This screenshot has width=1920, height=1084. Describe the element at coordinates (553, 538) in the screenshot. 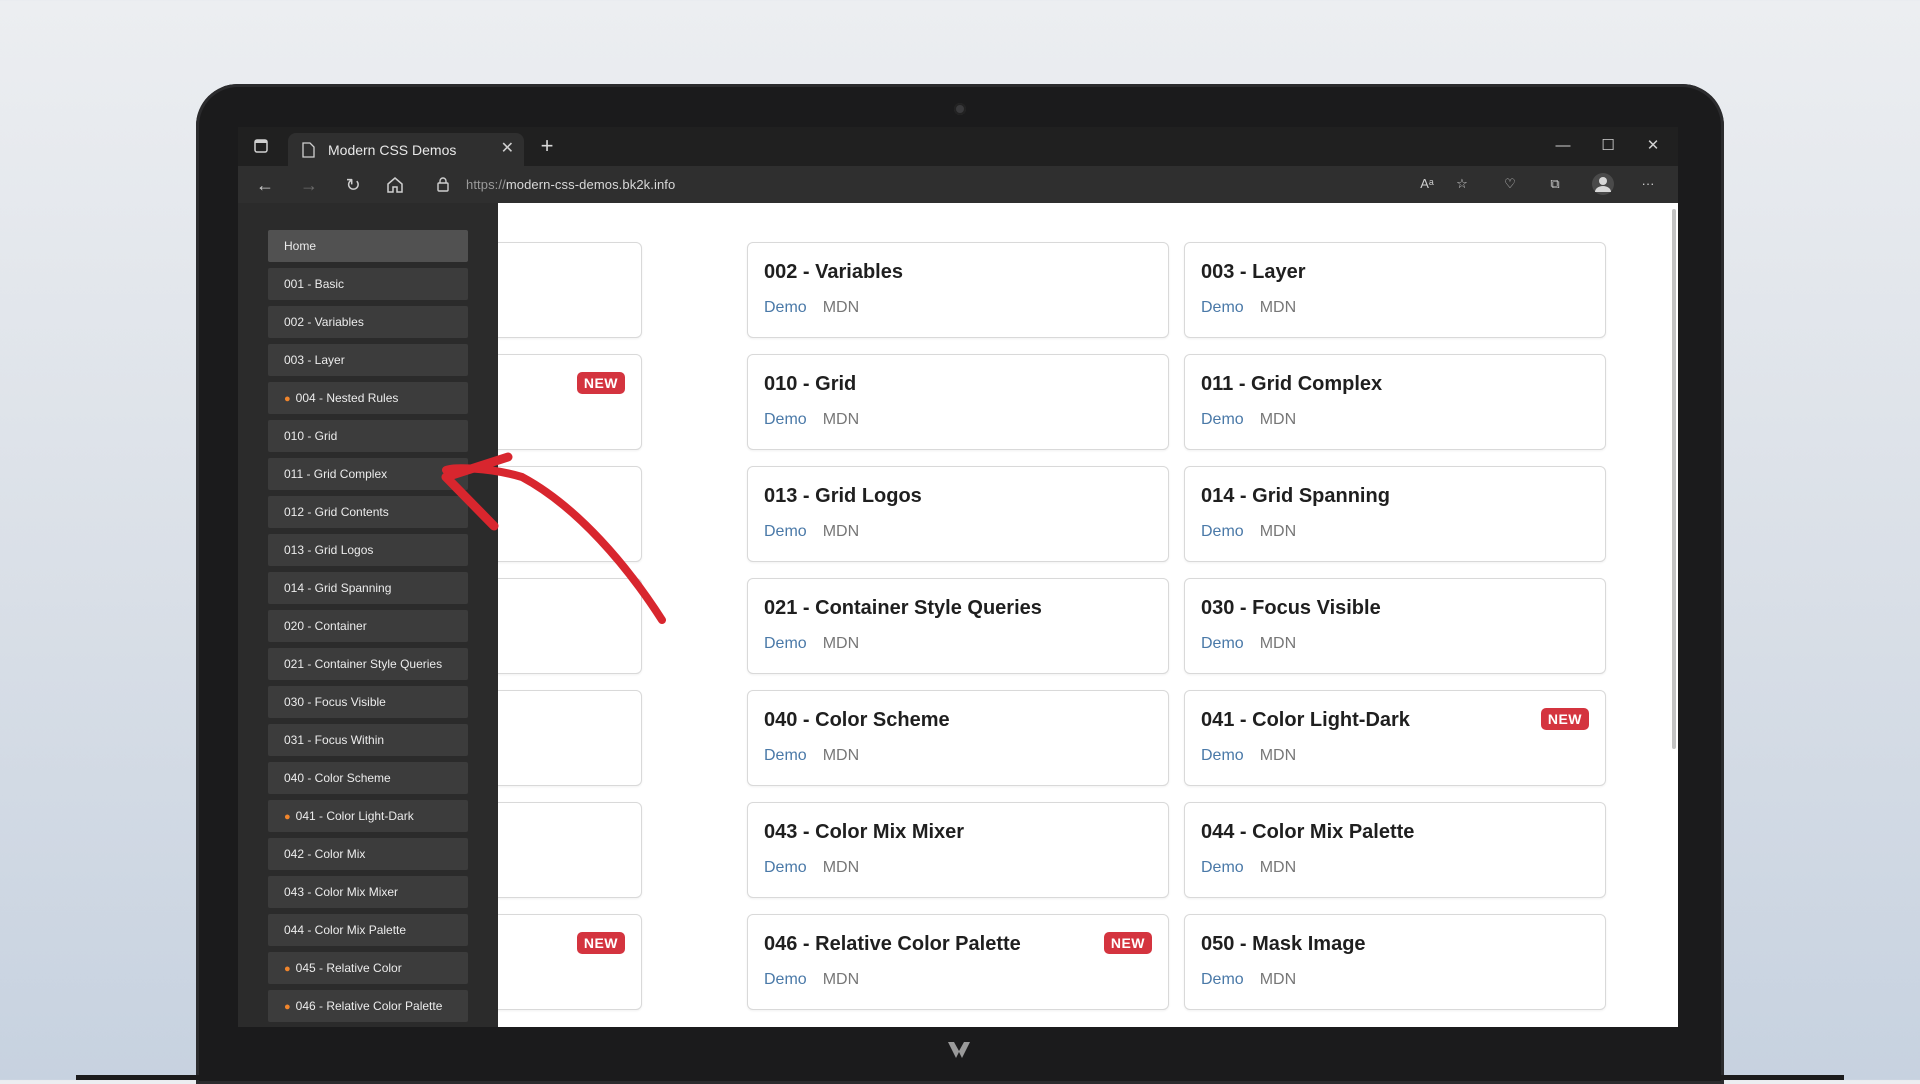

I see `red-arrow-annotation` at that location.